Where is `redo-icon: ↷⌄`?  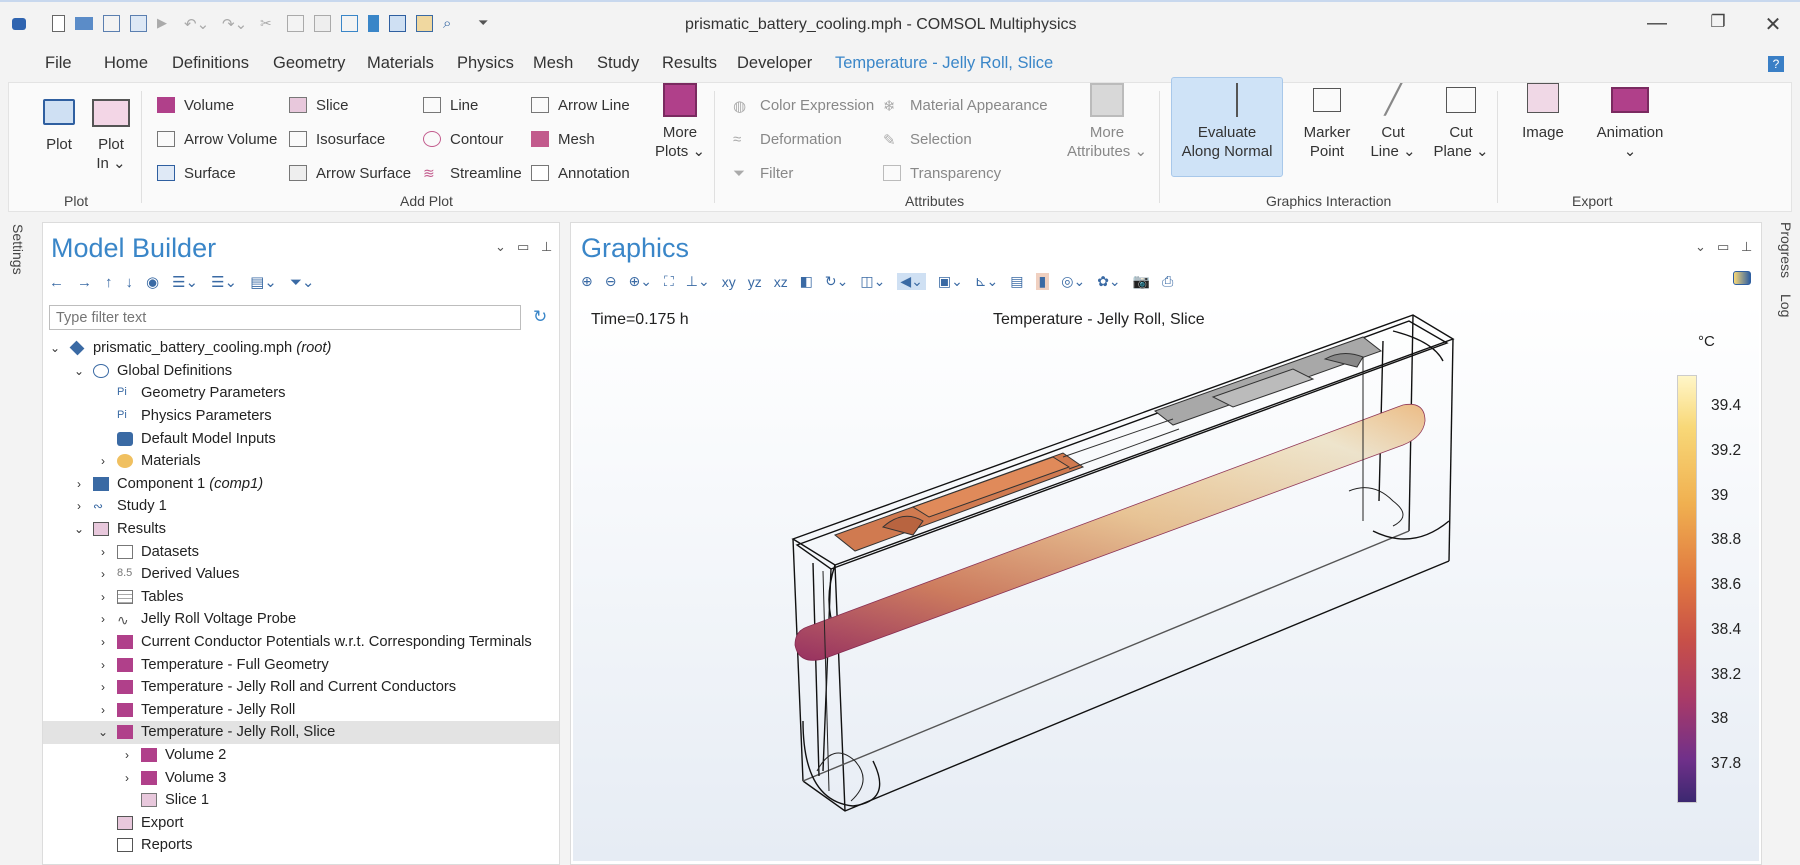 redo-icon: ↷⌄ is located at coordinates (236, 24).